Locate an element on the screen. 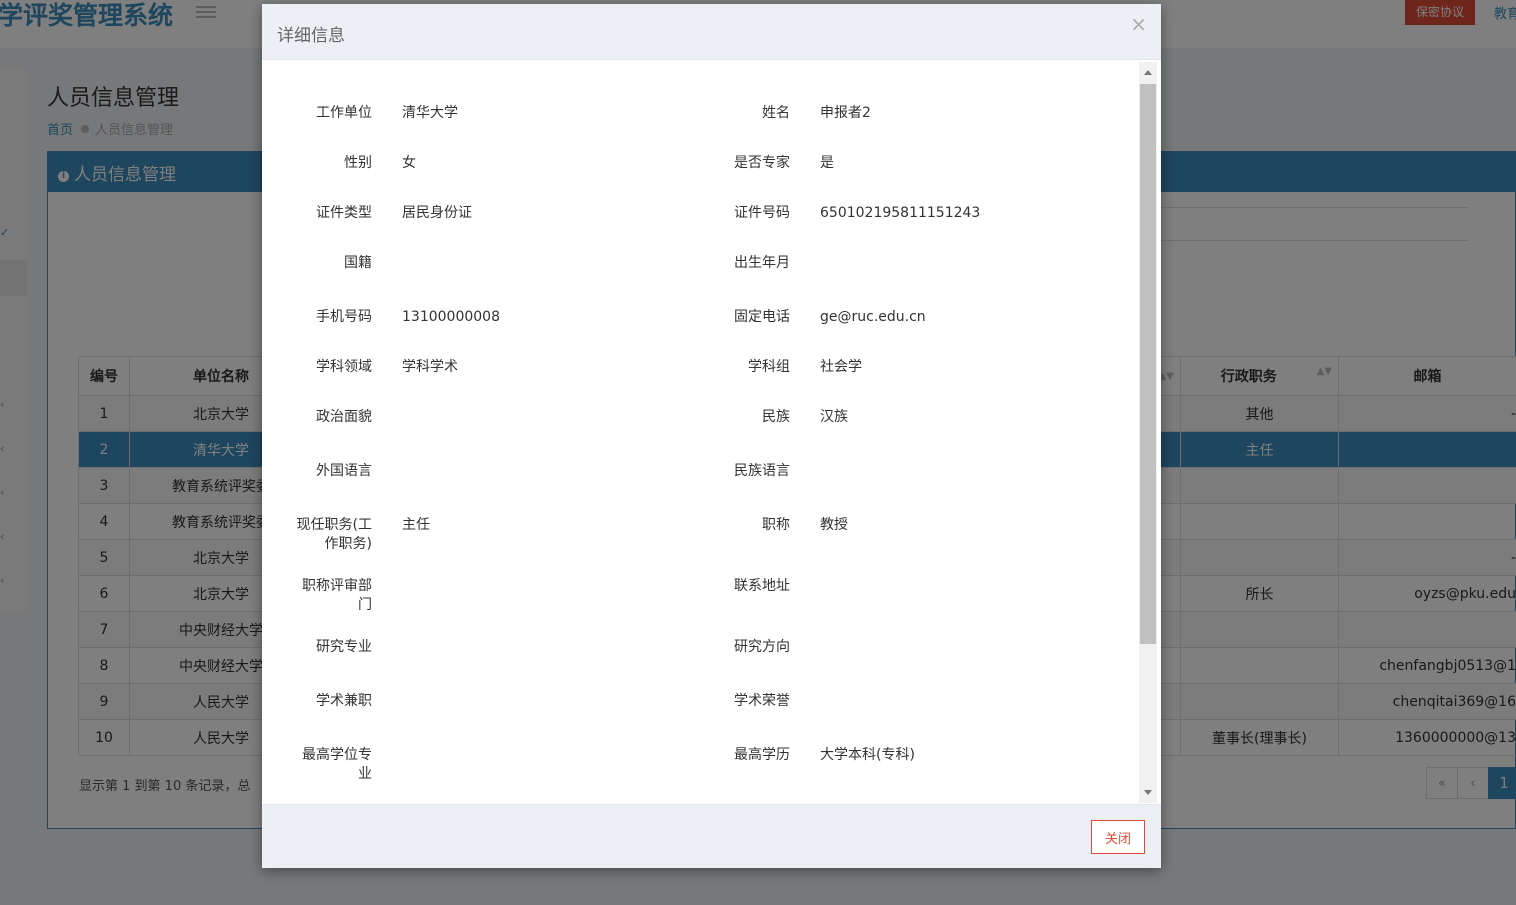 This screenshot has width=1516, height=905. detail-value: 社会学 is located at coordinates (841, 367).